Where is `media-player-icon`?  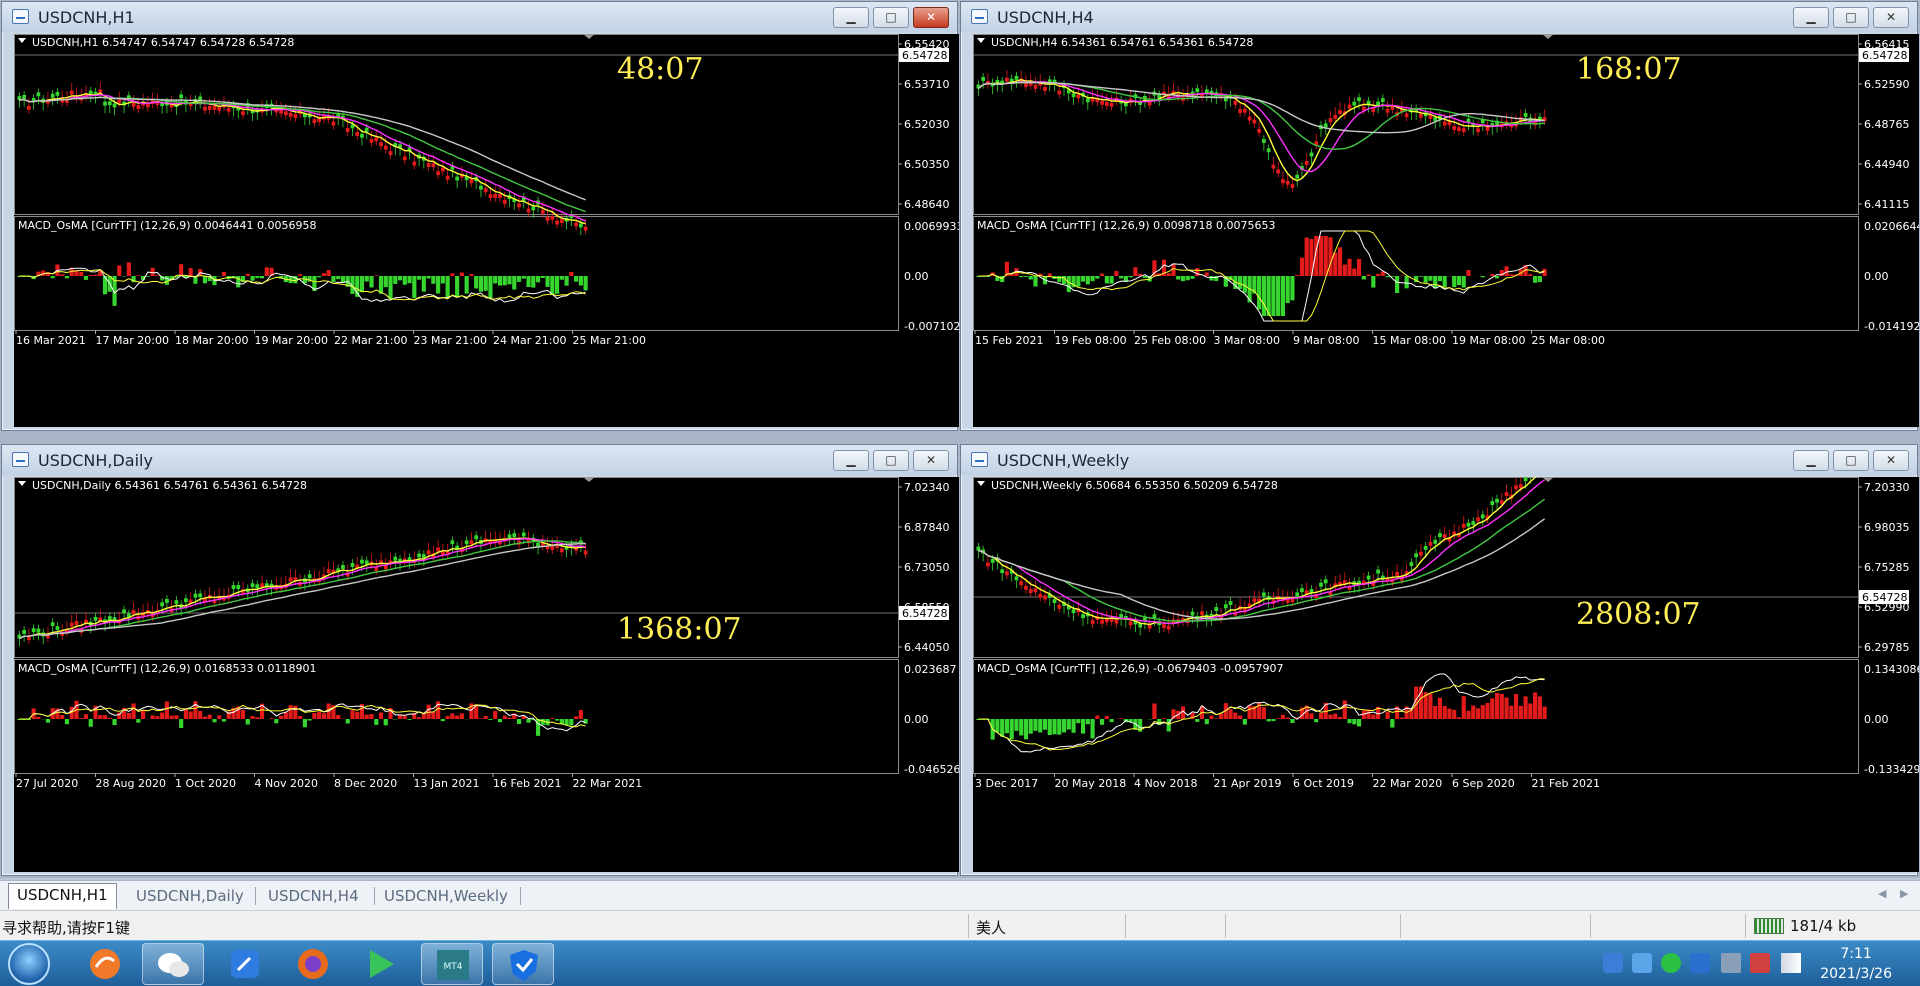 media-player-icon is located at coordinates (381, 964).